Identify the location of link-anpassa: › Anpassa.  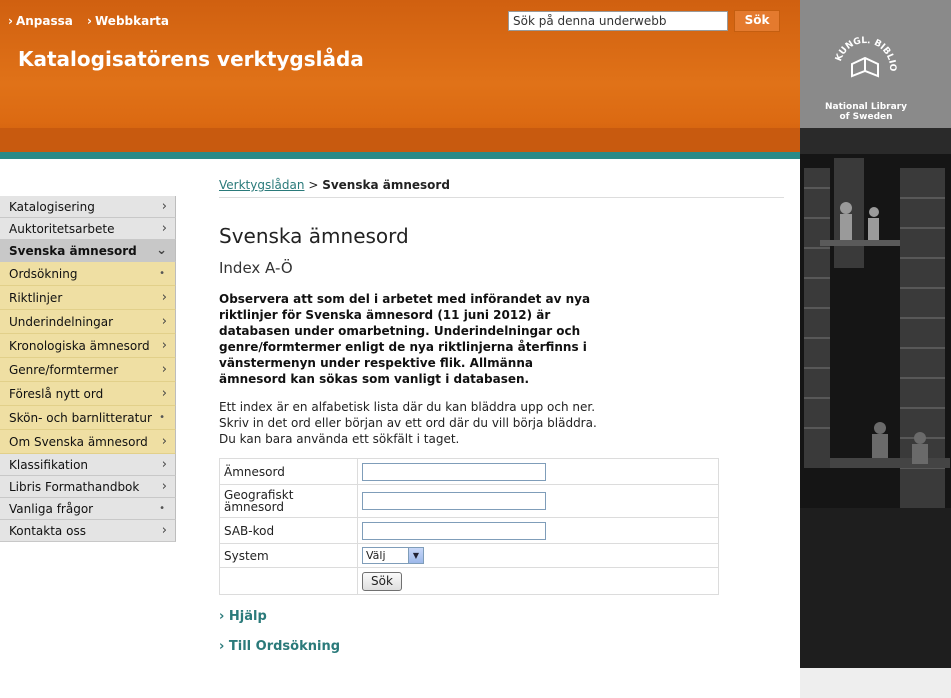
(40, 21).